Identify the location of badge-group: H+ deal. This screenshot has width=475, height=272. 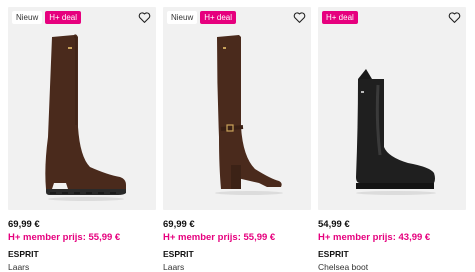
(340, 17).